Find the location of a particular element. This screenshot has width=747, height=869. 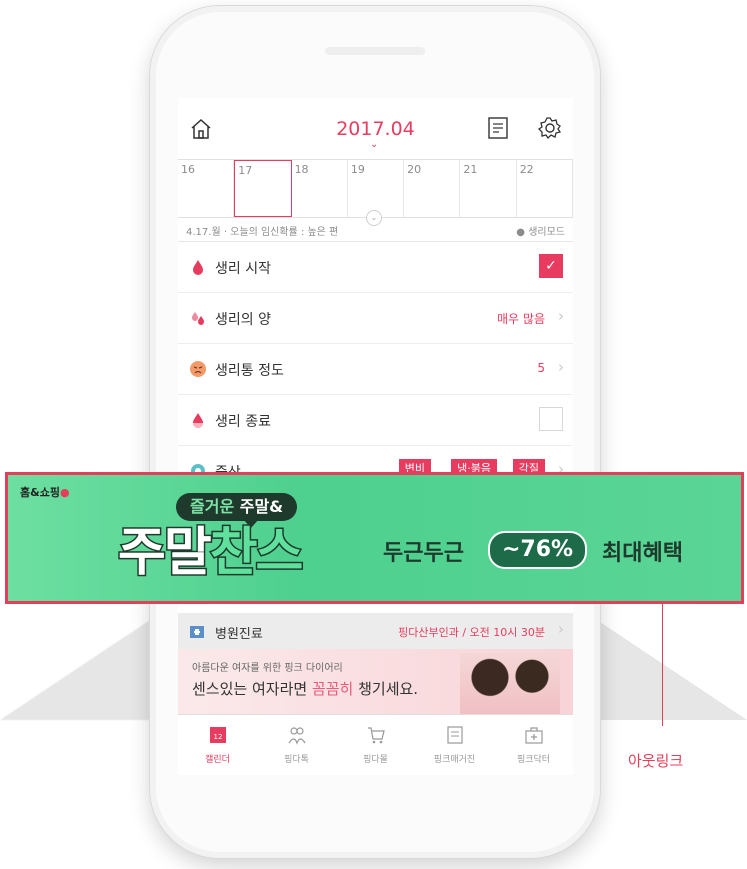

hospital-icon is located at coordinates (197, 632).